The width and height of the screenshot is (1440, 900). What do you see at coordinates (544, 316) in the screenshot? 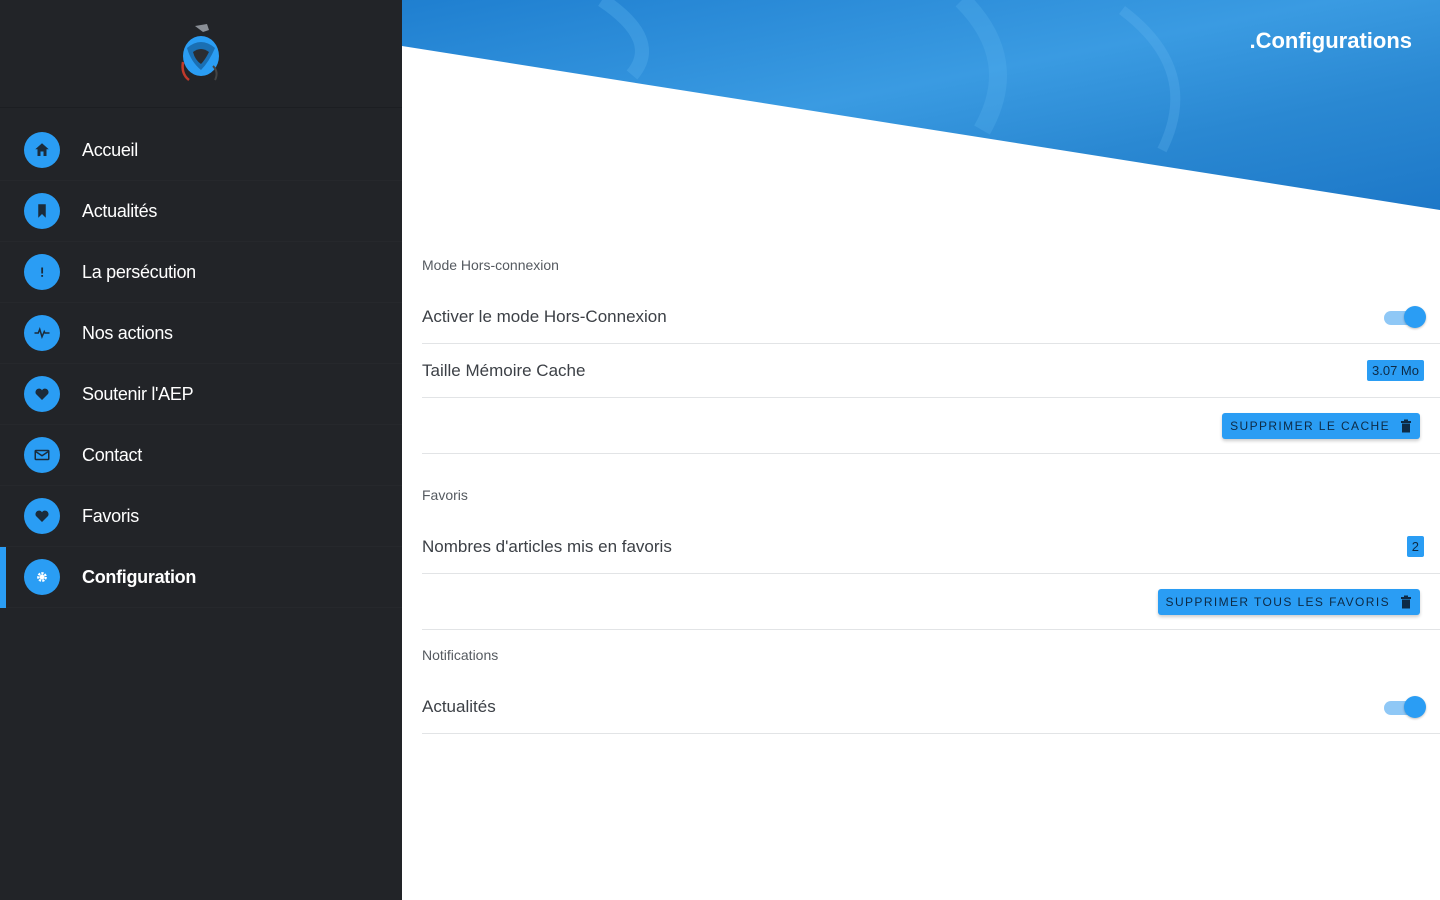
I see `offline-toggle-label: Activer le mode Hors-Connexion` at bounding box center [544, 316].